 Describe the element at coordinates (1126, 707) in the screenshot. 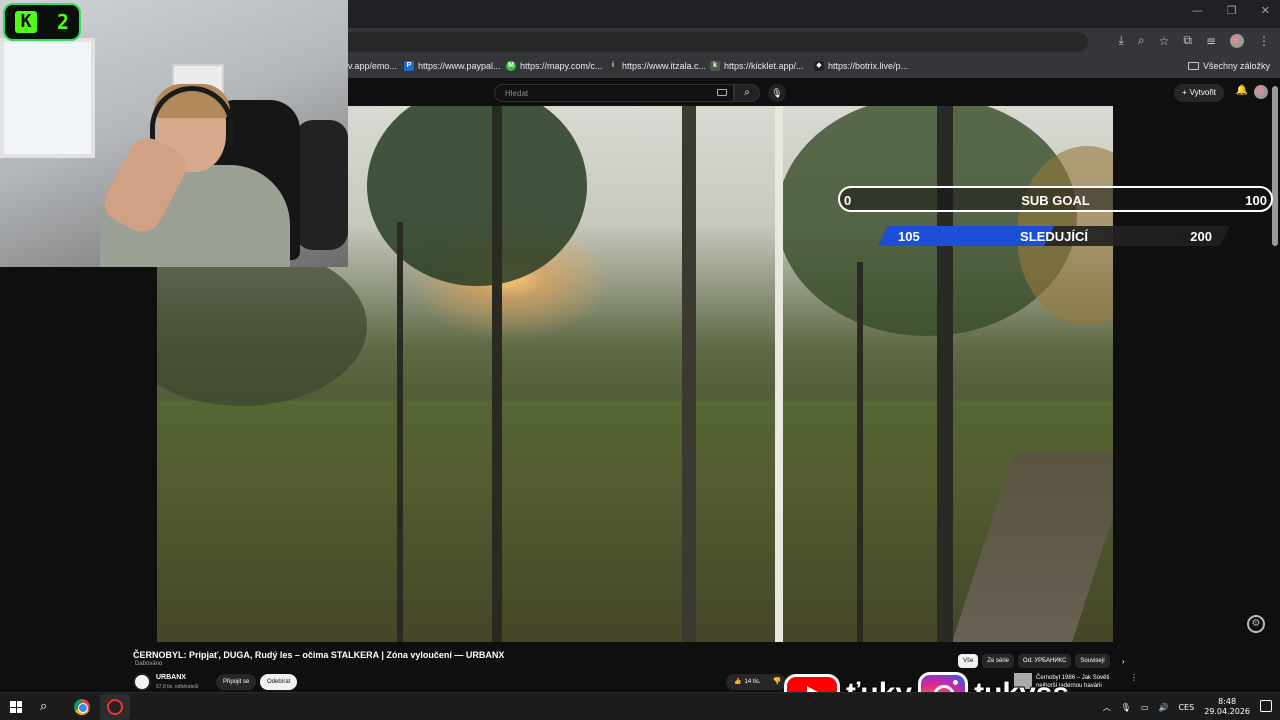

I see `tray-mic-icon: 🎙` at that location.